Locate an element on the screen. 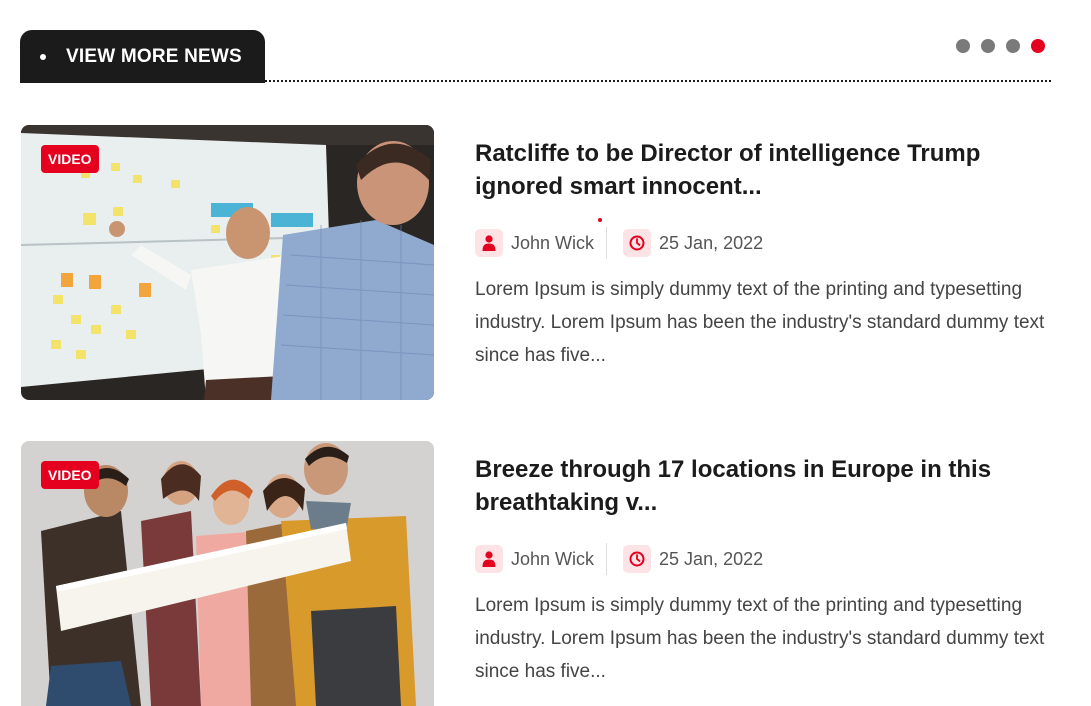  section-header: VIEW MORE NEWS is located at coordinates (535, 56).